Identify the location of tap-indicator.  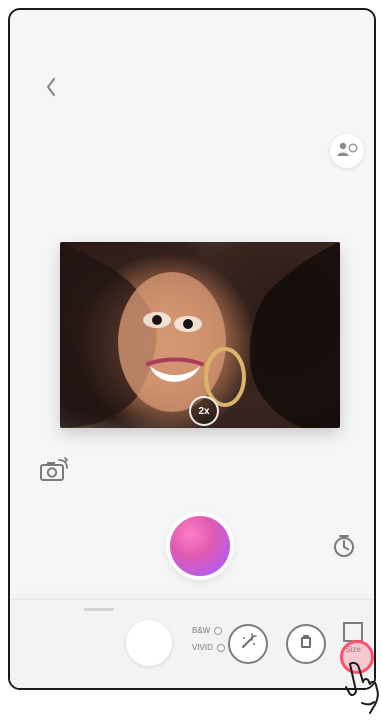
(357, 657).